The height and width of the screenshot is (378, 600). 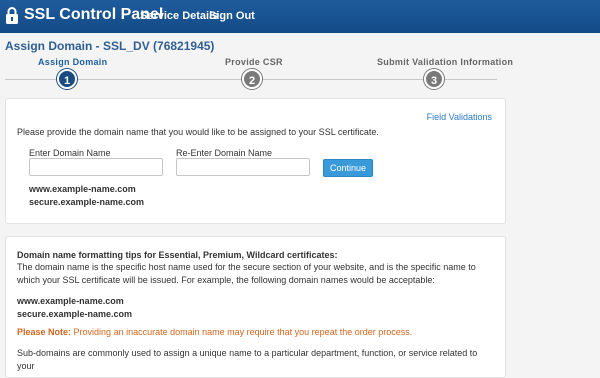 What do you see at coordinates (459, 117) in the screenshot?
I see `field-validations-link: Field Validations` at bounding box center [459, 117].